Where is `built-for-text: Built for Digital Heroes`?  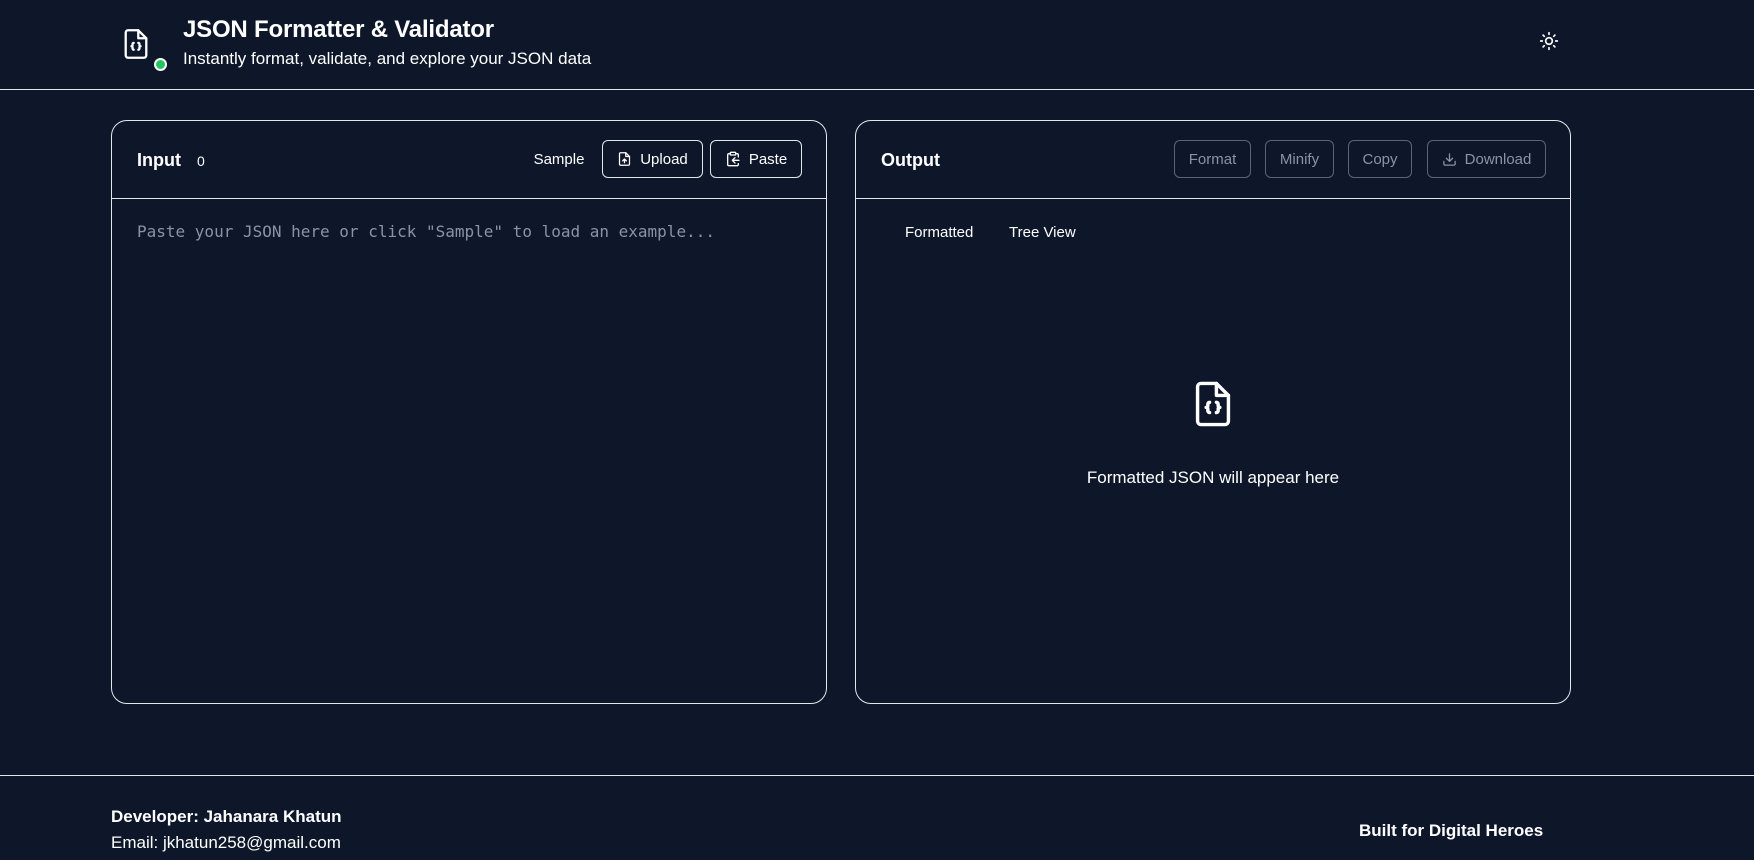
built-for-text: Built for Digital Heroes is located at coordinates (1451, 830).